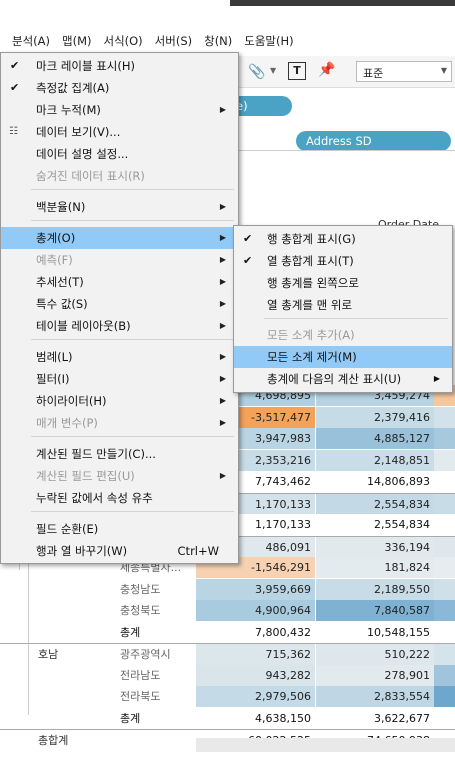 This screenshot has width=455, height=769. Describe the element at coordinates (375, 567) in the screenshot. I see `table-cell: 181,824` at that location.